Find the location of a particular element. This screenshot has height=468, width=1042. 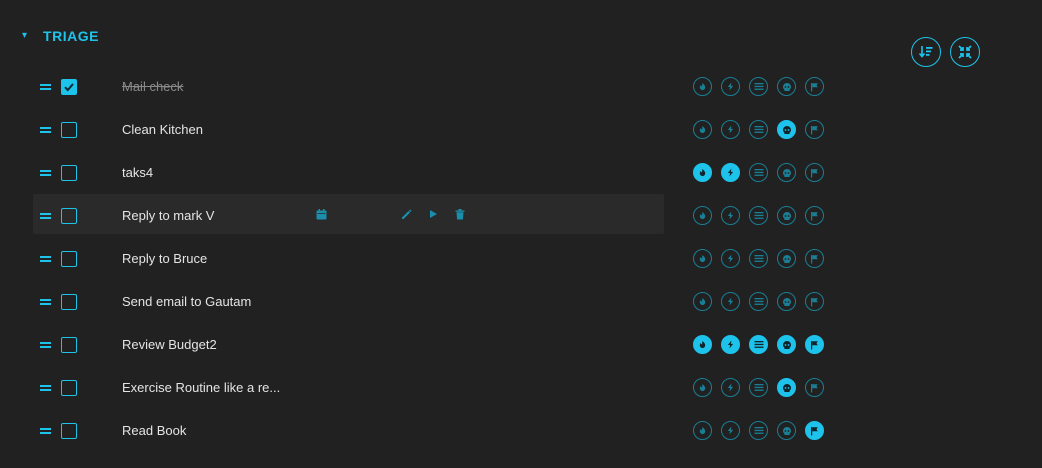

task-label: Reply to Bruce is located at coordinates (164, 258).